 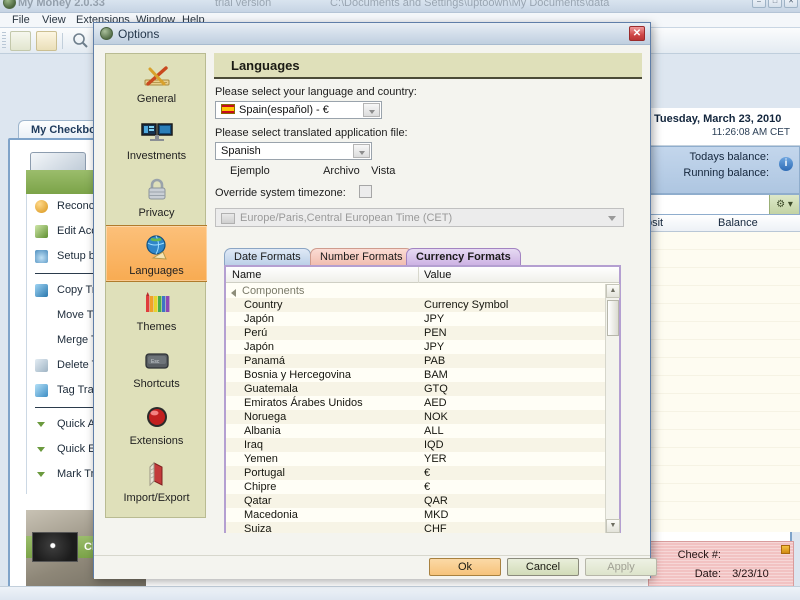 I want to click on transaction-grid-body, so click(x=720, y=382).